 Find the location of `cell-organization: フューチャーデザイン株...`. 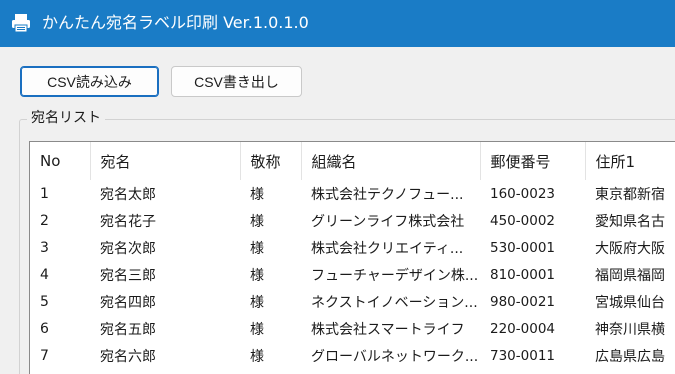

cell-organization: フューチャーデザイン株... is located at coordinates (395, 275).